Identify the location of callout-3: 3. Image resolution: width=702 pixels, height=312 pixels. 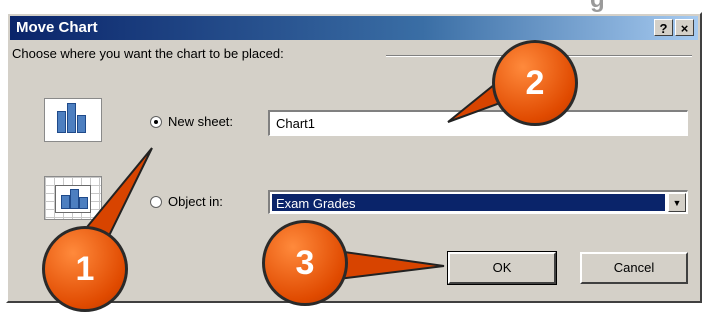
(305, 263).